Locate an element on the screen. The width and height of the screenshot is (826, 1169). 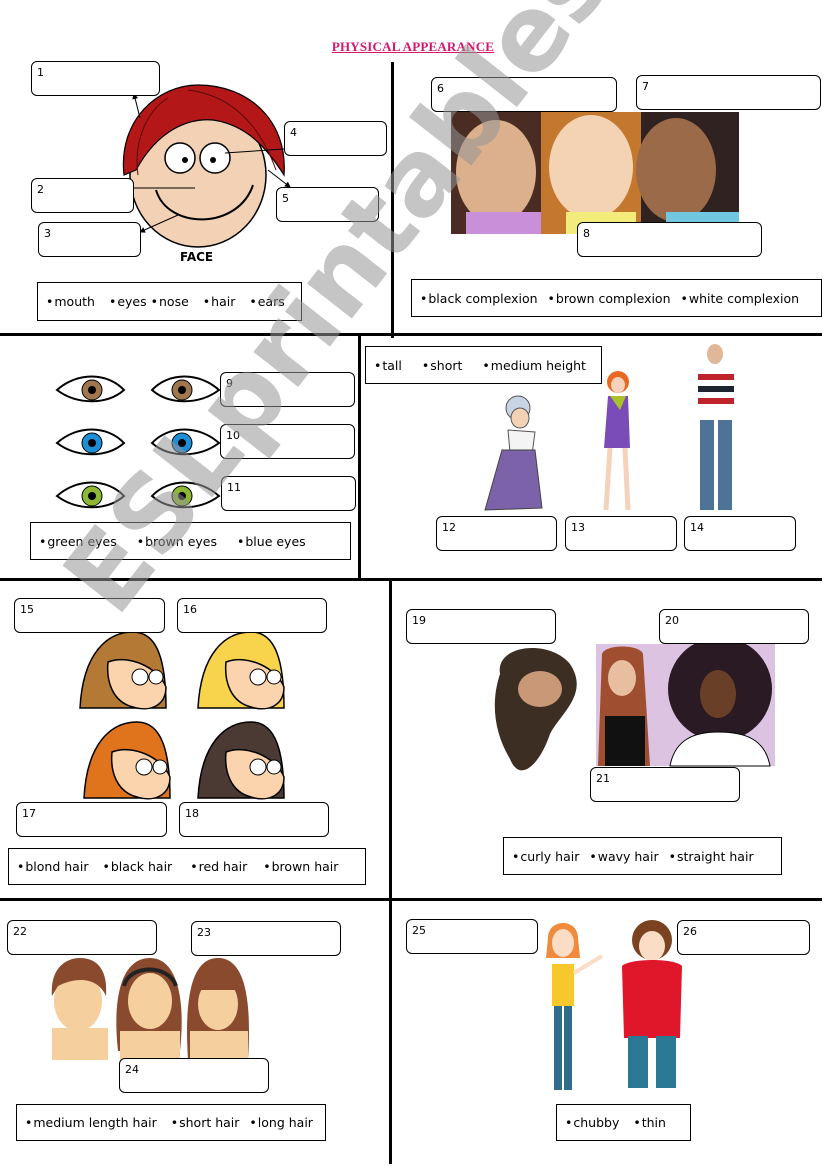
answer-box-20: 20 is located at coordinates (734, 626).